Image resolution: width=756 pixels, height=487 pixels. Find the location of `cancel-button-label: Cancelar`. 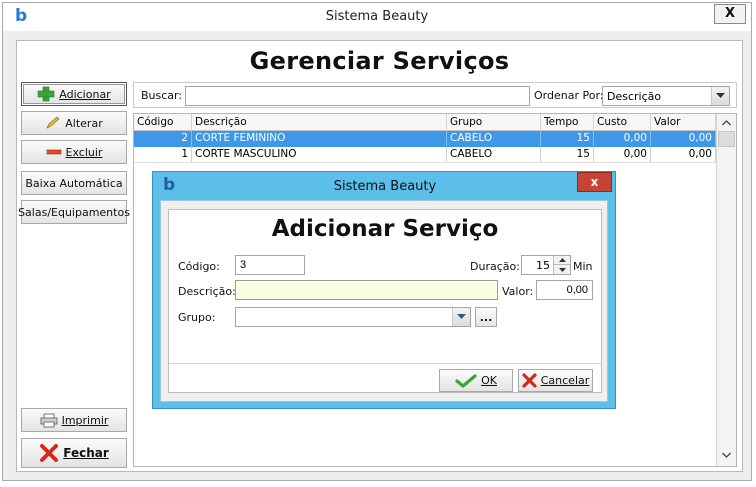

cancel-button-label: Cancelar is located at coordinates (565, 380).